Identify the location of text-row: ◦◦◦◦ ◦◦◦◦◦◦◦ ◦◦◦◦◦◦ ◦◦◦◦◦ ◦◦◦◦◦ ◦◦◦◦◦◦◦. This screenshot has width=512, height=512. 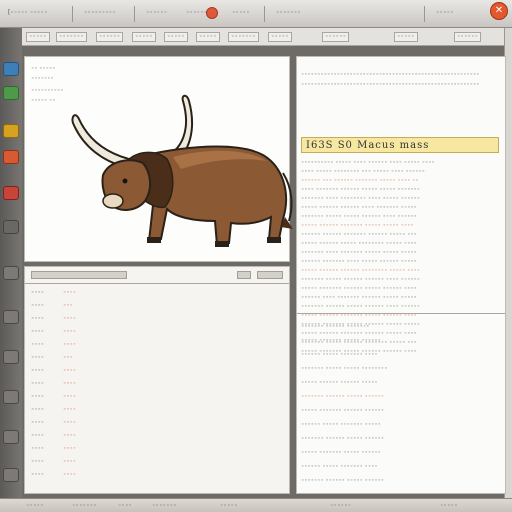
(361, 190).